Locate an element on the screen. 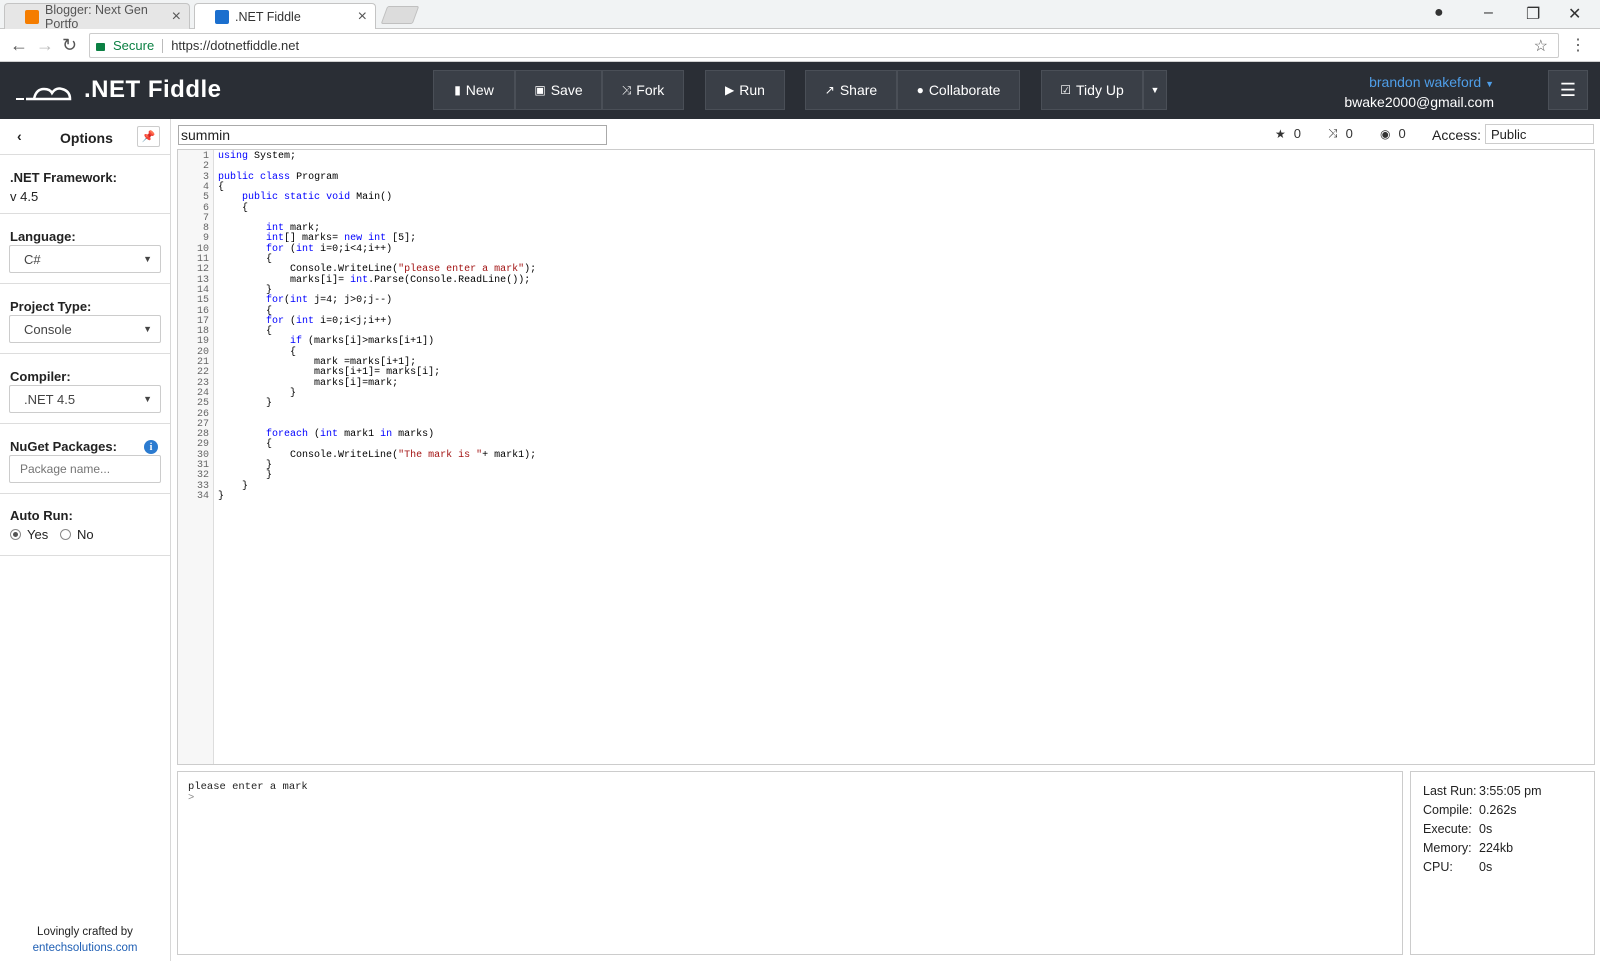 Image resolution: width=1600 pixels, height=961 pixels. secure-label: Secure is located at coordinates (134, 45).